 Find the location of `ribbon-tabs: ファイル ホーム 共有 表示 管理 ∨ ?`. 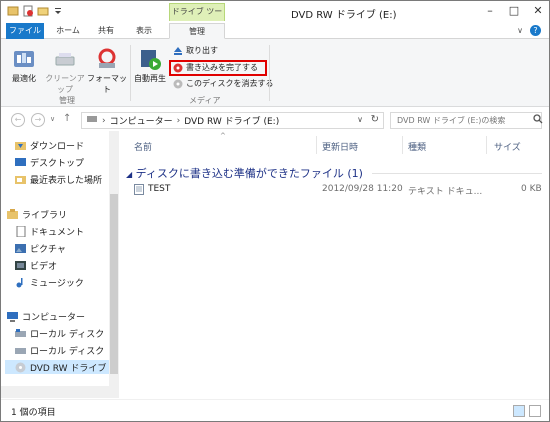

ribbon-tabs: ファイル ホーム 共有 表示 管理 ∨ ? is located at coordinates (275, 31).